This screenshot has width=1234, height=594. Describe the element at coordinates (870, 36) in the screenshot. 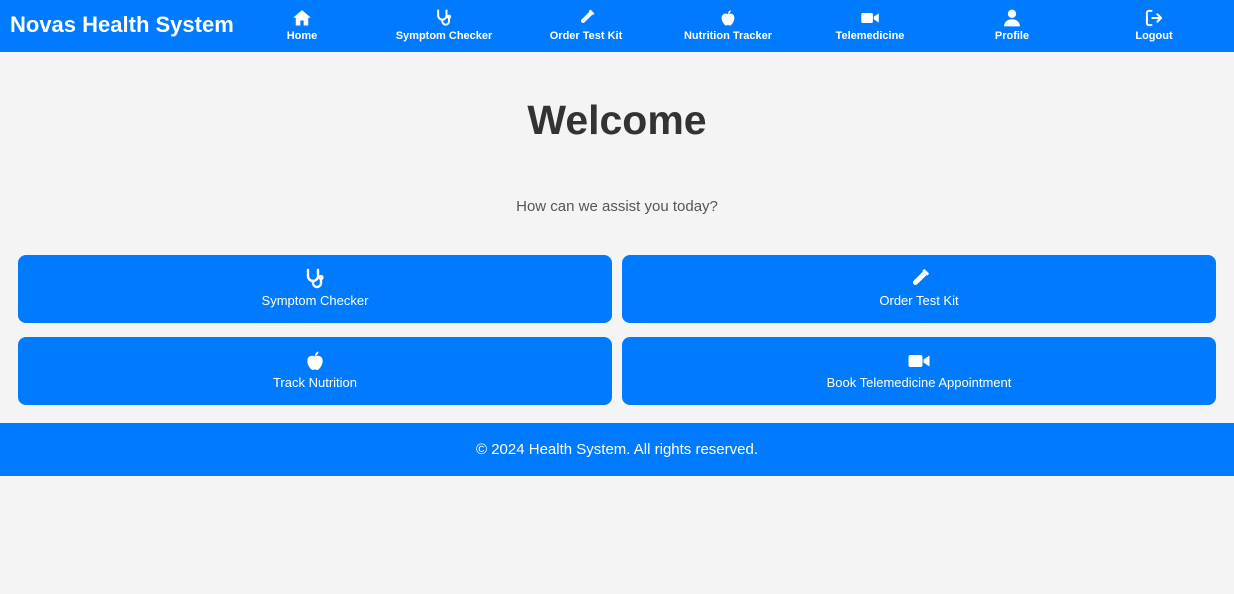

I see `nav-label: Telemedicine` at that location.